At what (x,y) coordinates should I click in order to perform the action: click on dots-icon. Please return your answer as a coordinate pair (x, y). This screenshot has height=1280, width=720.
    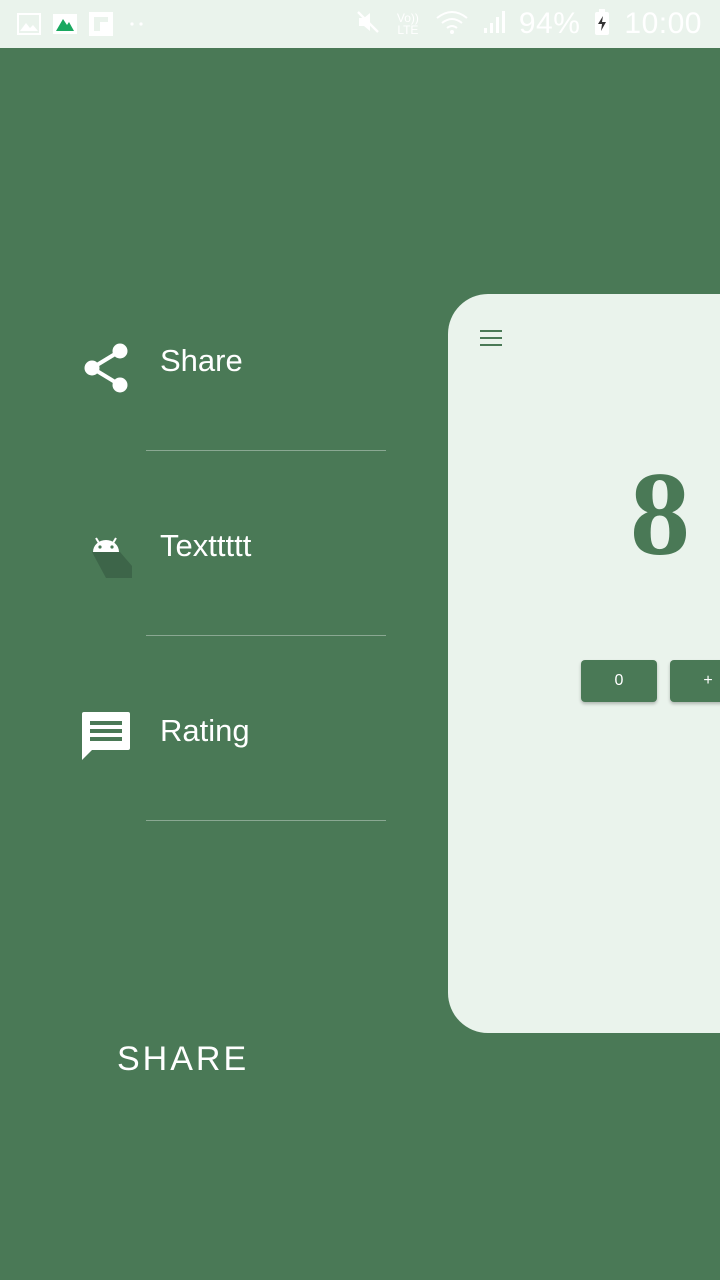
    Looking at the image, I should click on (137, 24).